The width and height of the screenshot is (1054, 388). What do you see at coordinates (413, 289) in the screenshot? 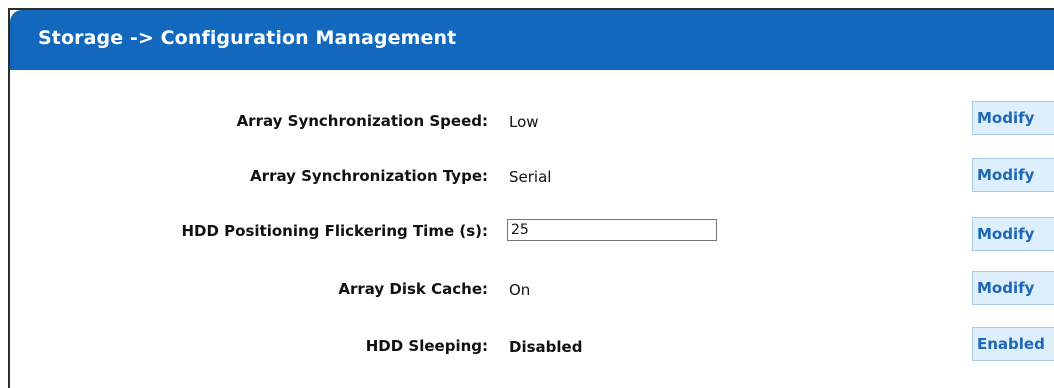
I see `disk-cache-label: Array Disk Cache:` at bounding box center [413, 289].